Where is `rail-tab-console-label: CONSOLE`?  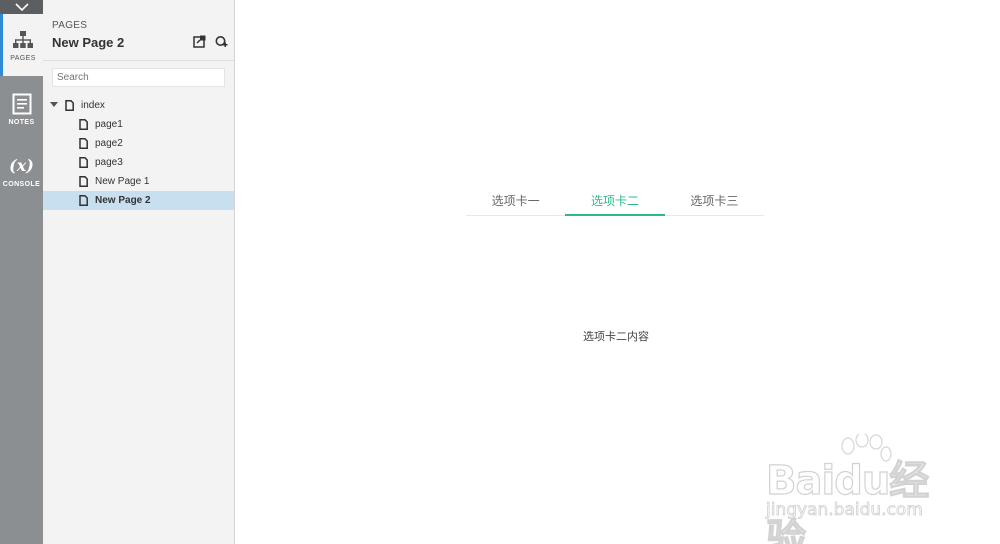 rail-tab-console-label: CONSOLE is located at coordinates (21, 184).